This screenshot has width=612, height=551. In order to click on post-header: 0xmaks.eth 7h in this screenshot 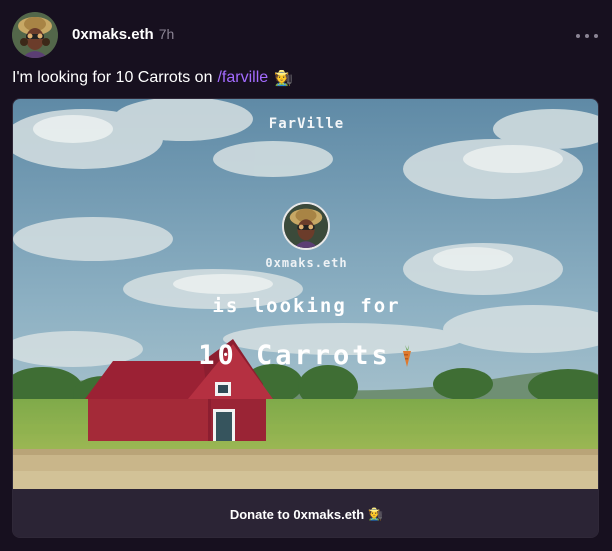, I will do `click(93, 35)`.